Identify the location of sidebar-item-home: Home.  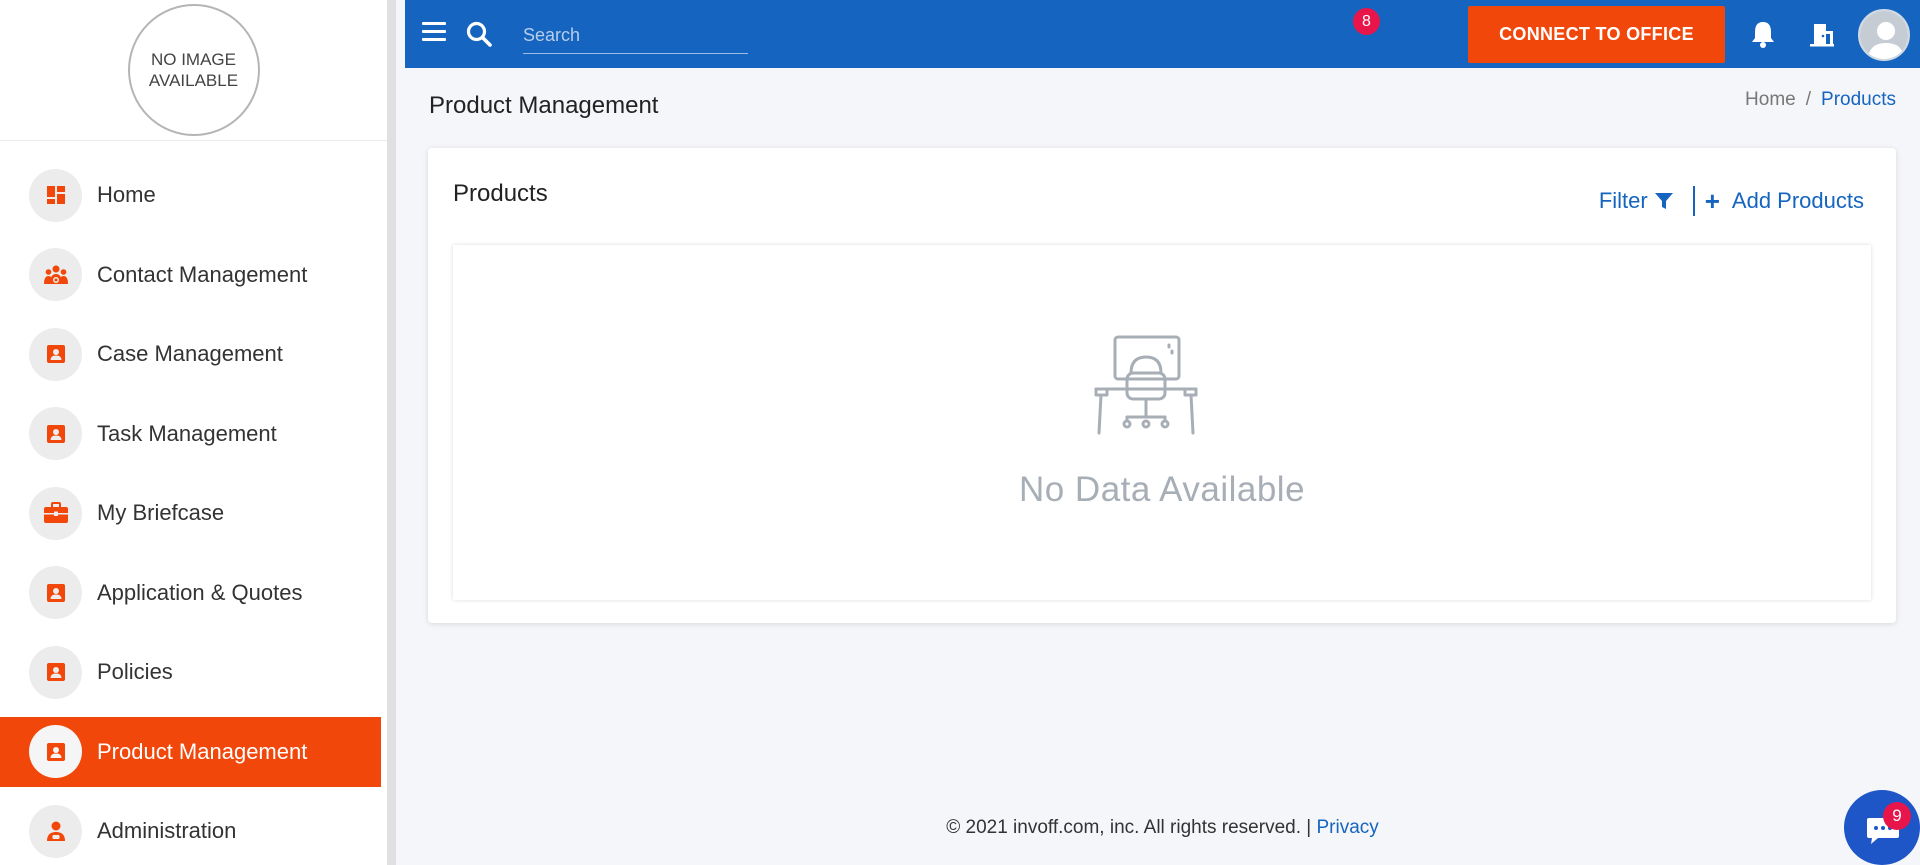
(190, 195).